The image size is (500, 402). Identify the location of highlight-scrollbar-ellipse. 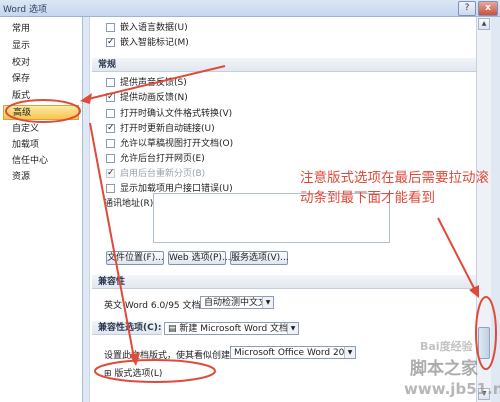
(486, 333).